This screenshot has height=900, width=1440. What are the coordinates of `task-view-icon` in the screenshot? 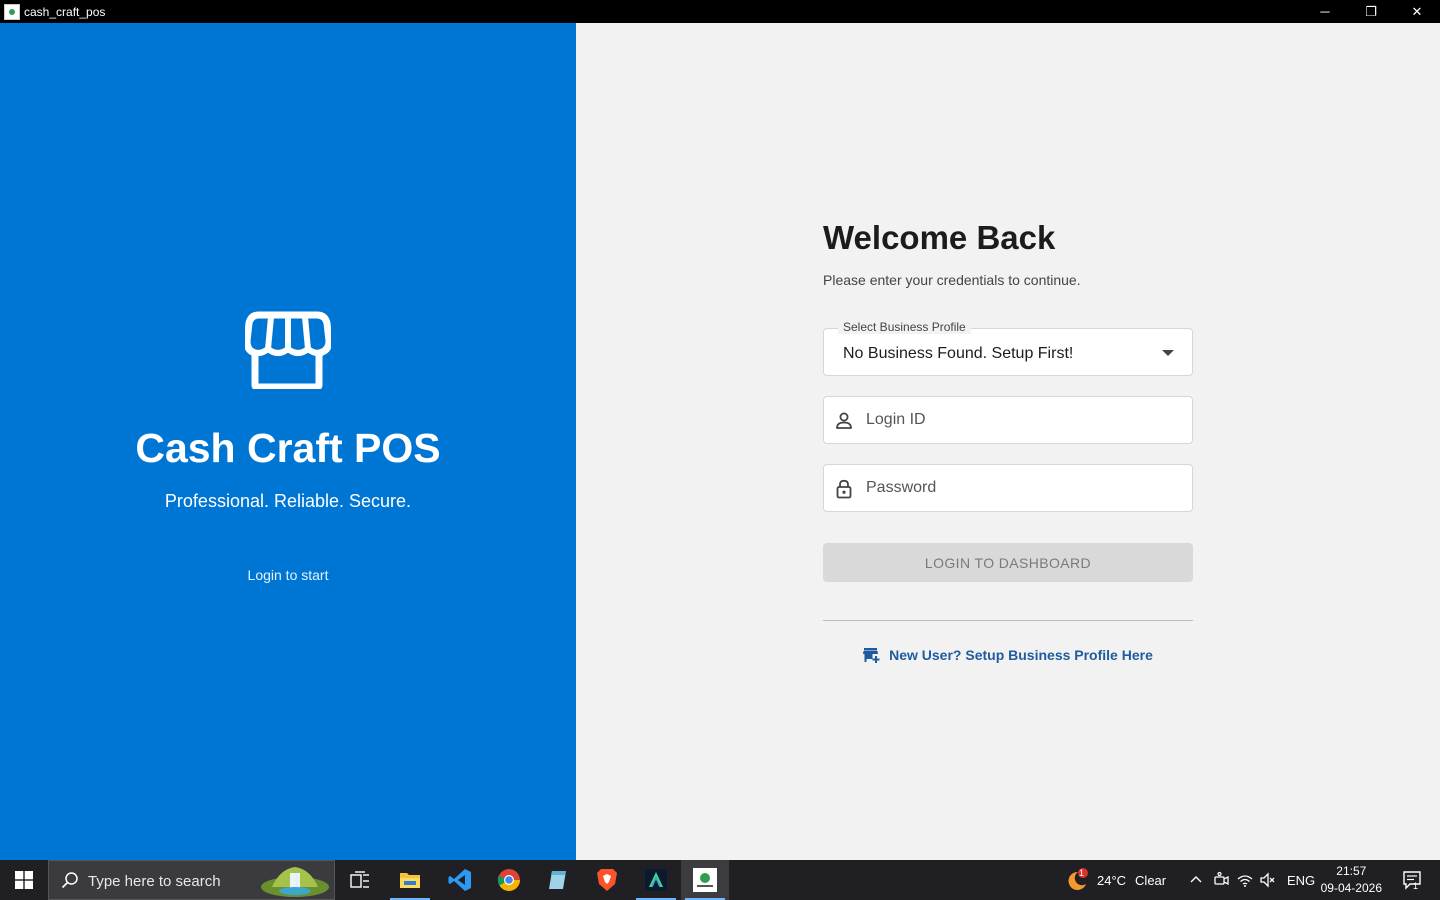 It's located at (359, 879).